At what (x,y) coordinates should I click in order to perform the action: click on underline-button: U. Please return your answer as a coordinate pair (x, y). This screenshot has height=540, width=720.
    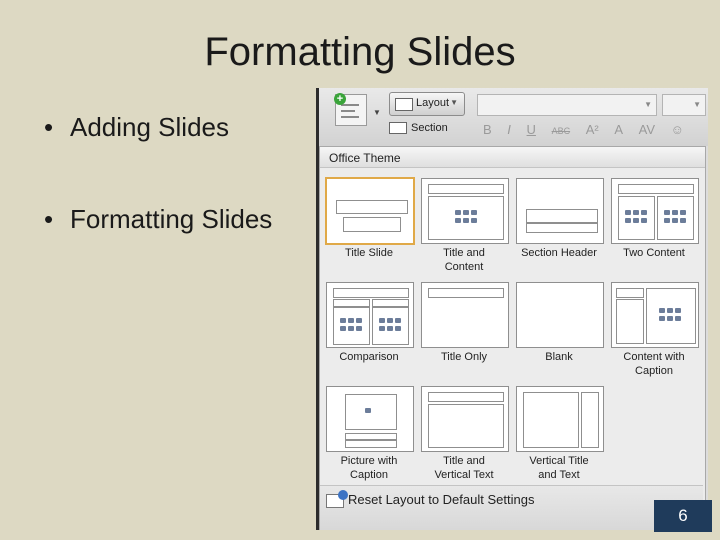
    Looking at the image, I should click on (531, 129).